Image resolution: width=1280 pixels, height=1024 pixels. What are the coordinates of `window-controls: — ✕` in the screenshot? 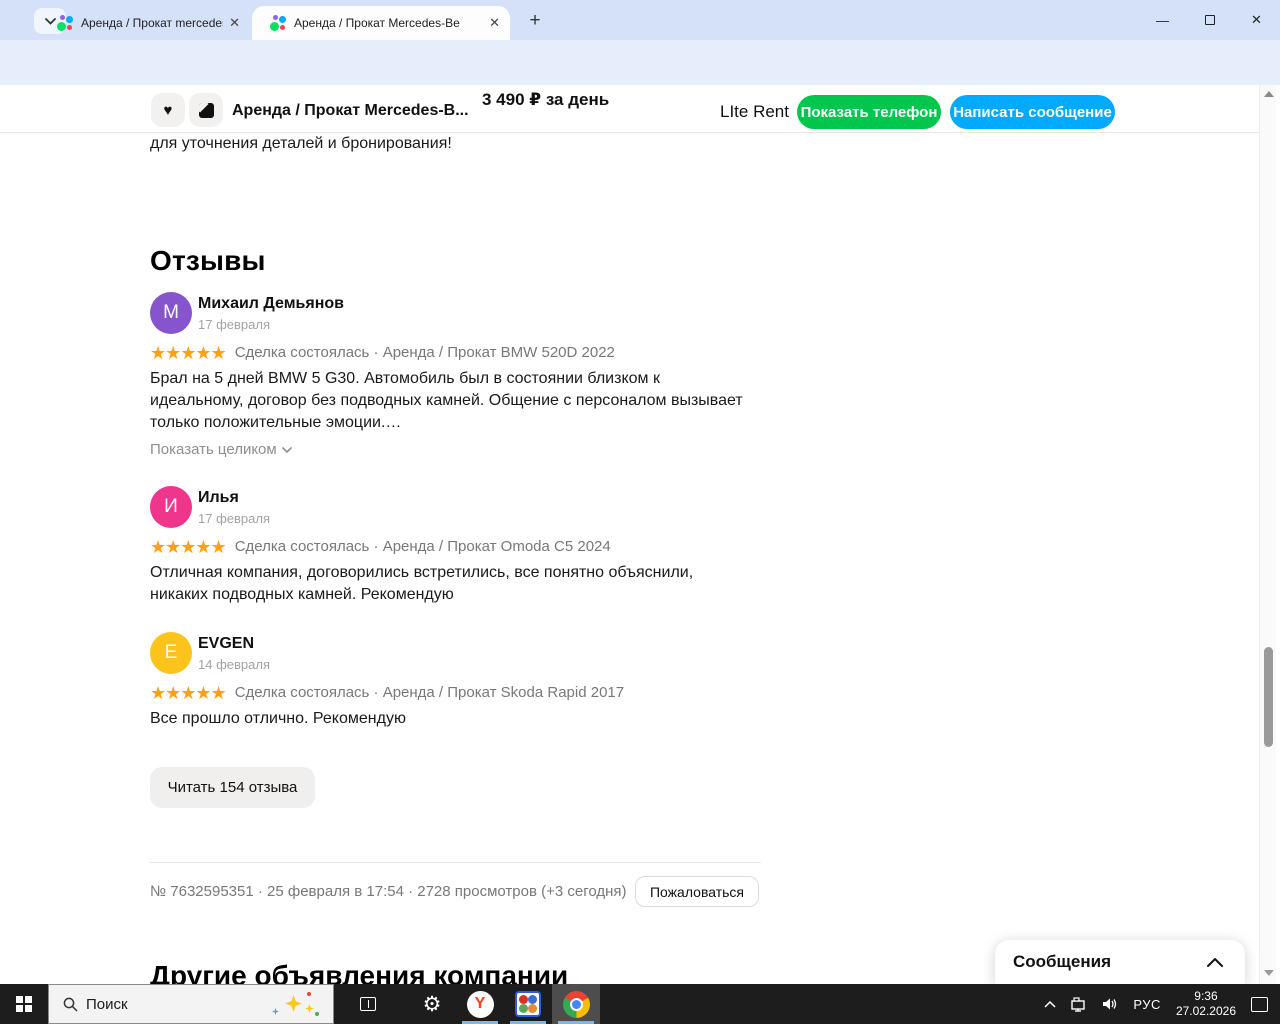 It's located at (1209, 20).